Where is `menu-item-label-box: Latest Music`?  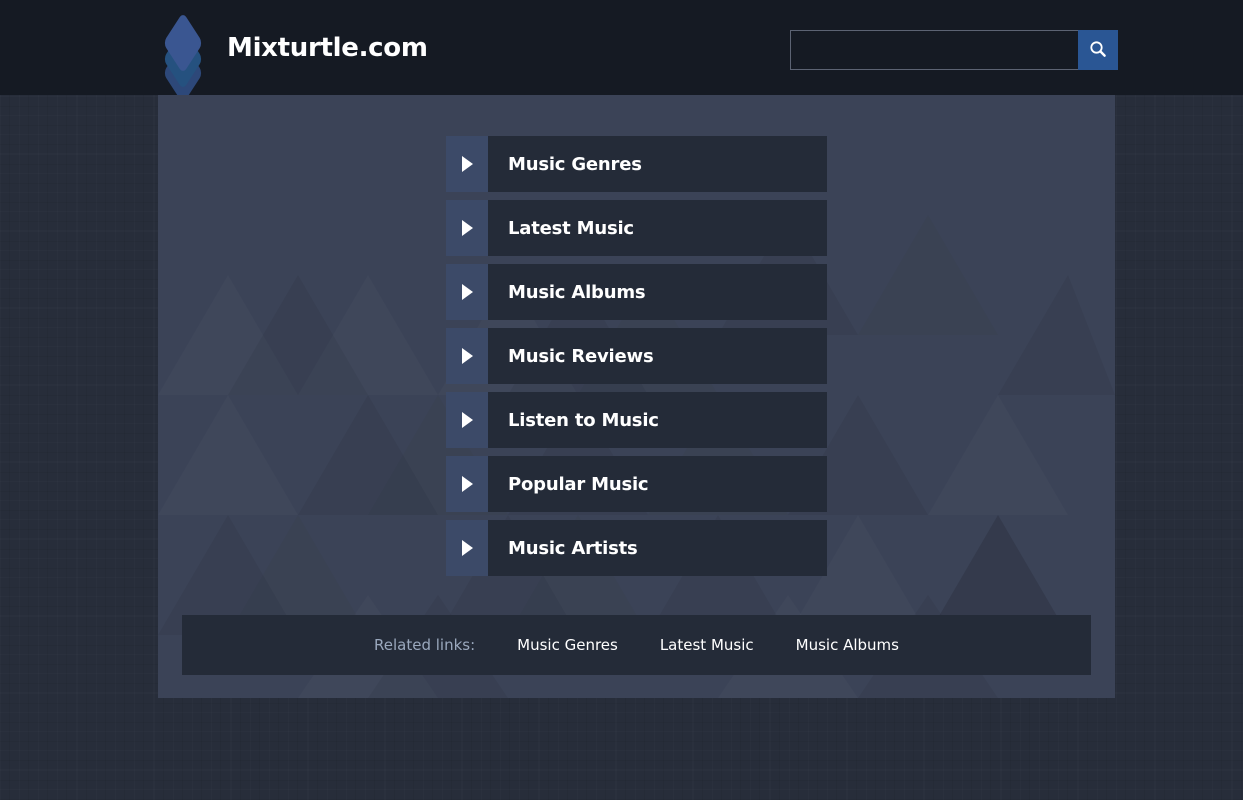 menu-item-label-box: Latest Music is located at coordinates (657, 228).